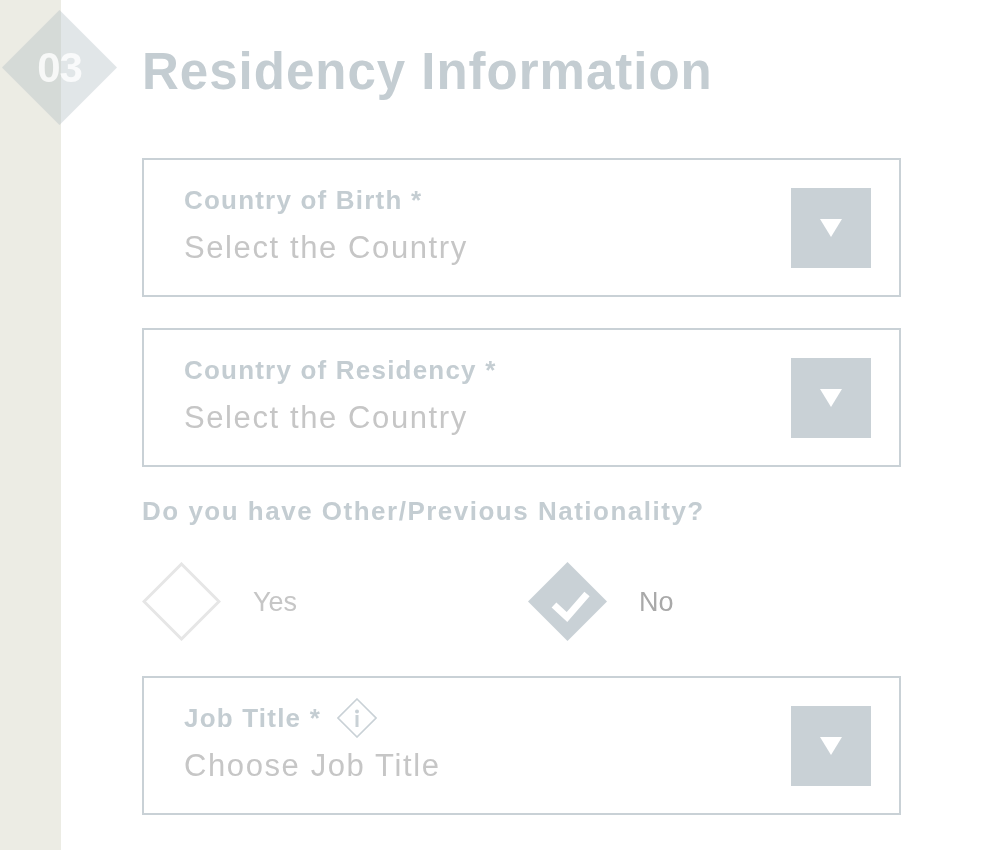  Describe the element at coordinates (521, 397) in the screenshot. I see `select-field: Country of Residency * Select the Country` at that location.